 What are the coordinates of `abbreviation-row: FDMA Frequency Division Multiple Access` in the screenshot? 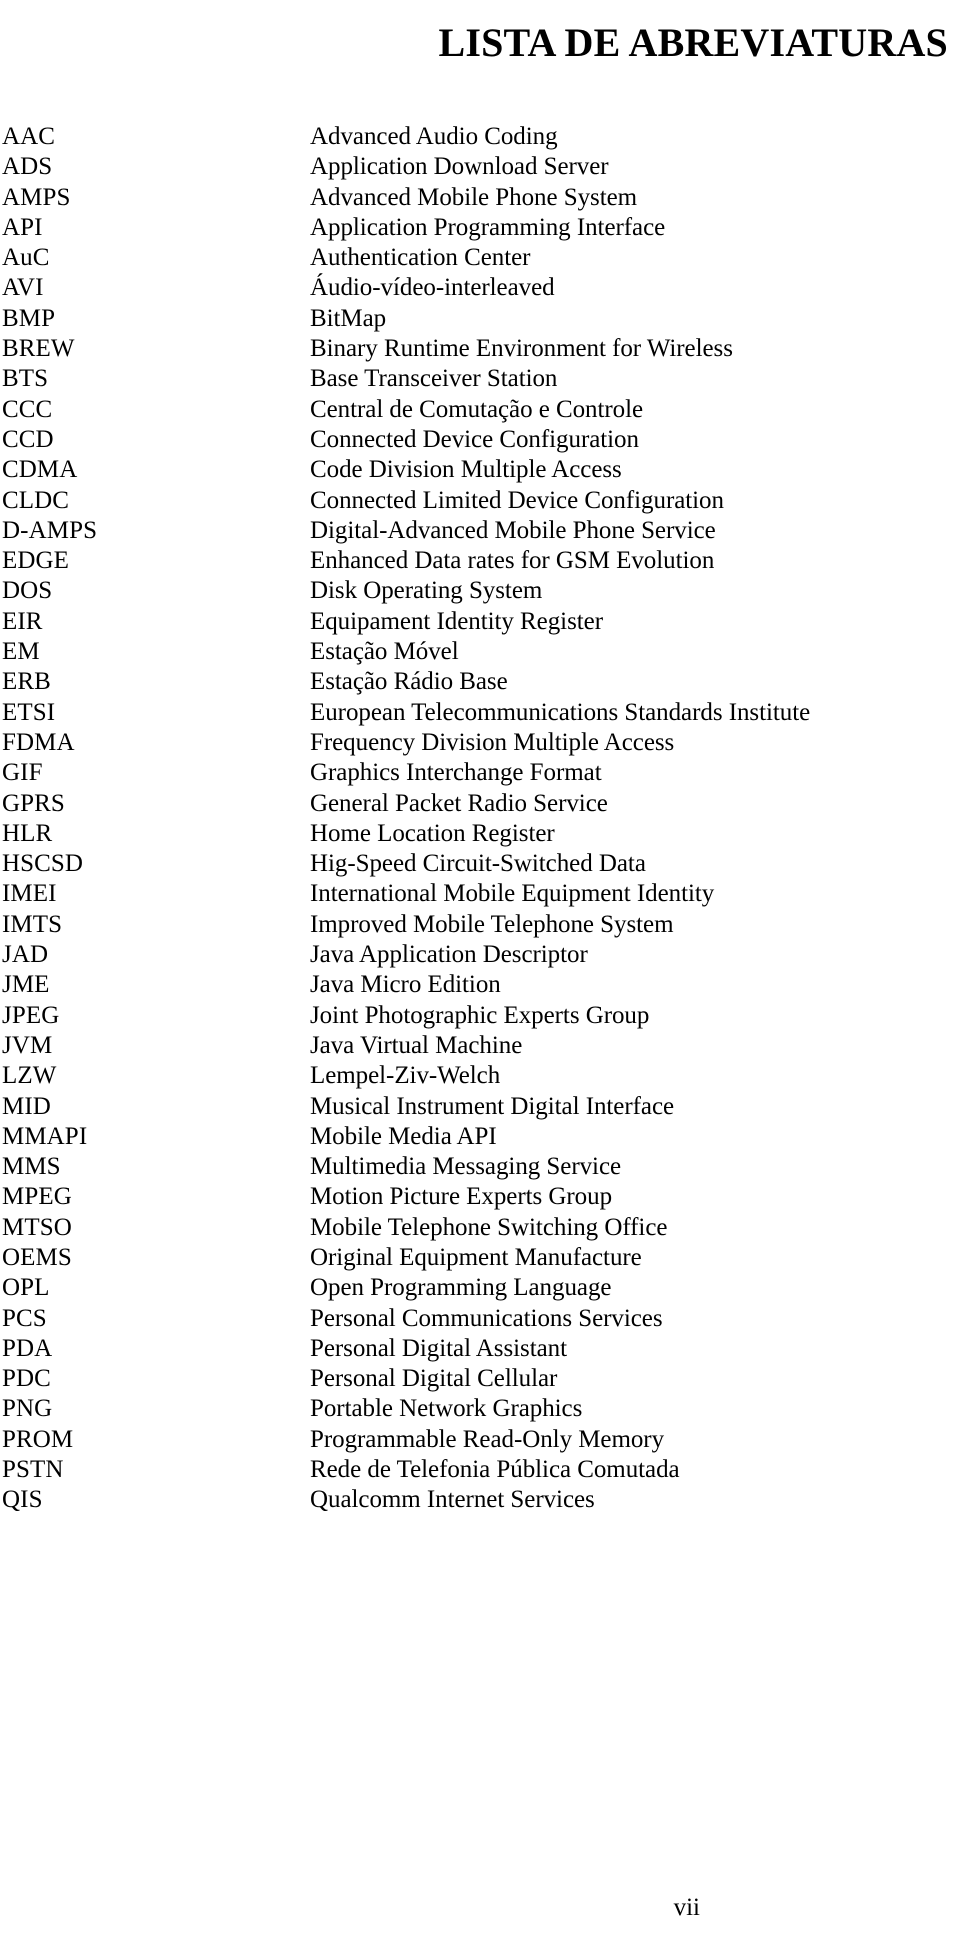 It's located at (480, 743).